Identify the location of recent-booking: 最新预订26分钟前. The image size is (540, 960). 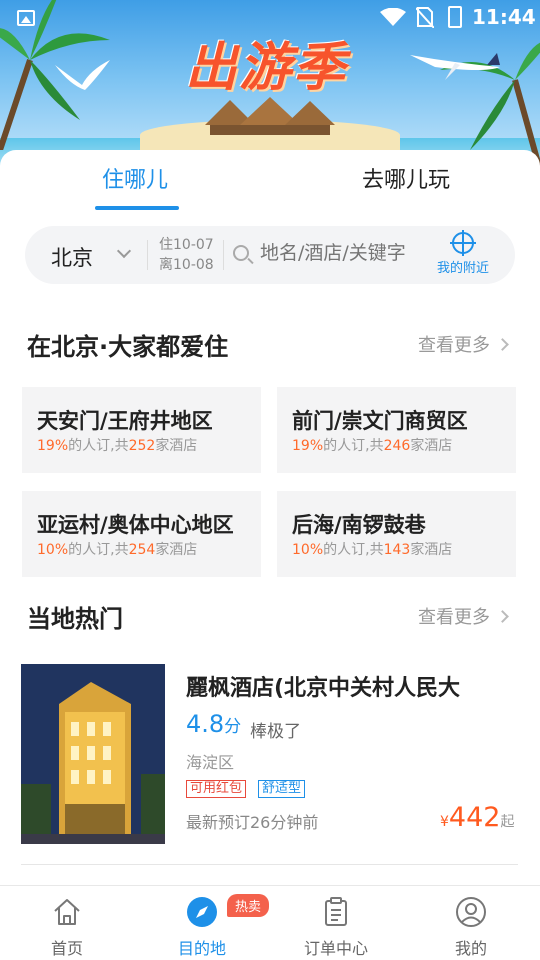
(252, 822).